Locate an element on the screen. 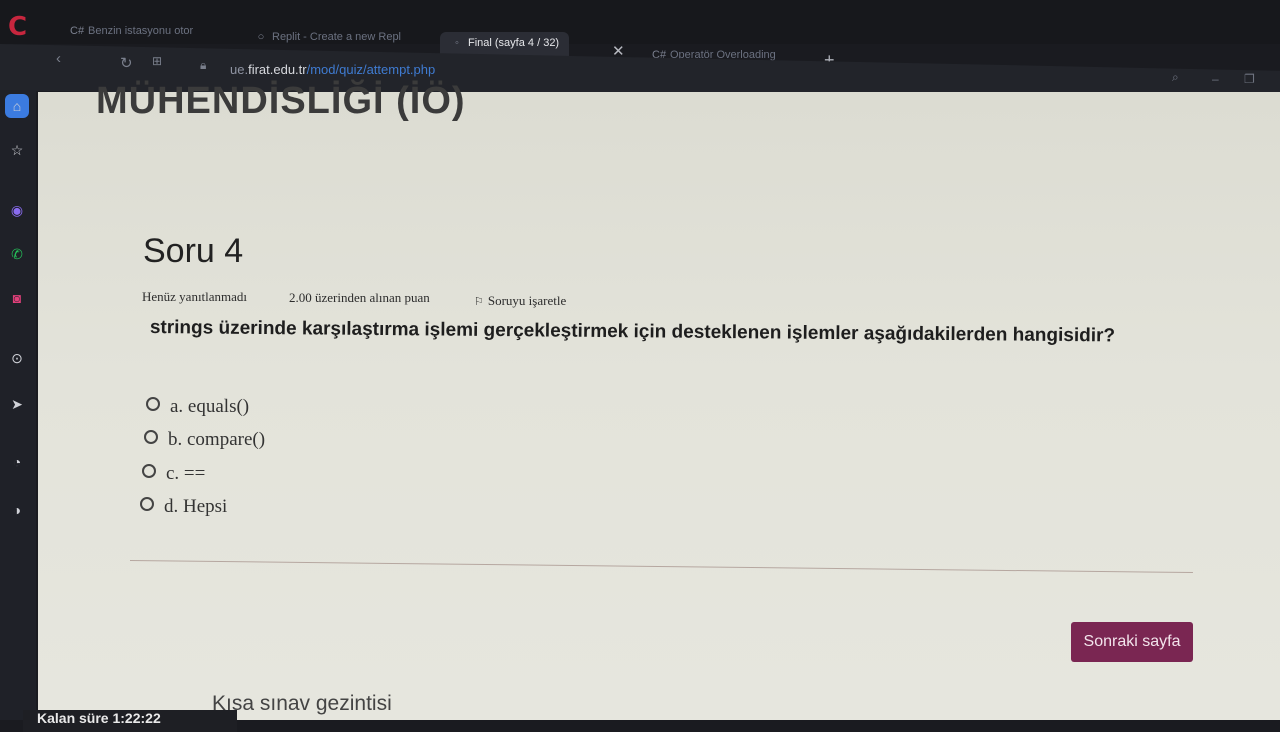  whatsapp-icon: ✆ is located at coordinates (17, 254).